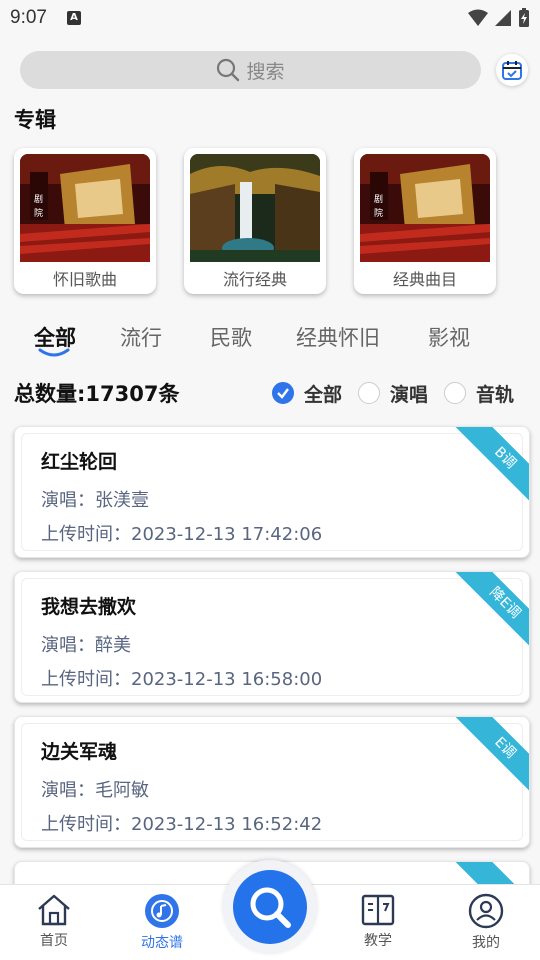  I want to click on tab-label: 经典怀旧, so click(338, 338).